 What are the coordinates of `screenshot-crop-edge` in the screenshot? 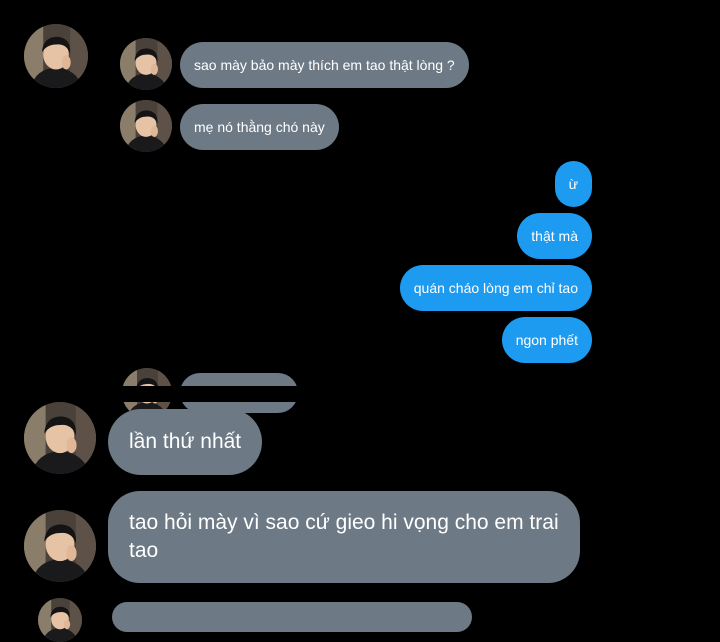 It's located at (360, 394).